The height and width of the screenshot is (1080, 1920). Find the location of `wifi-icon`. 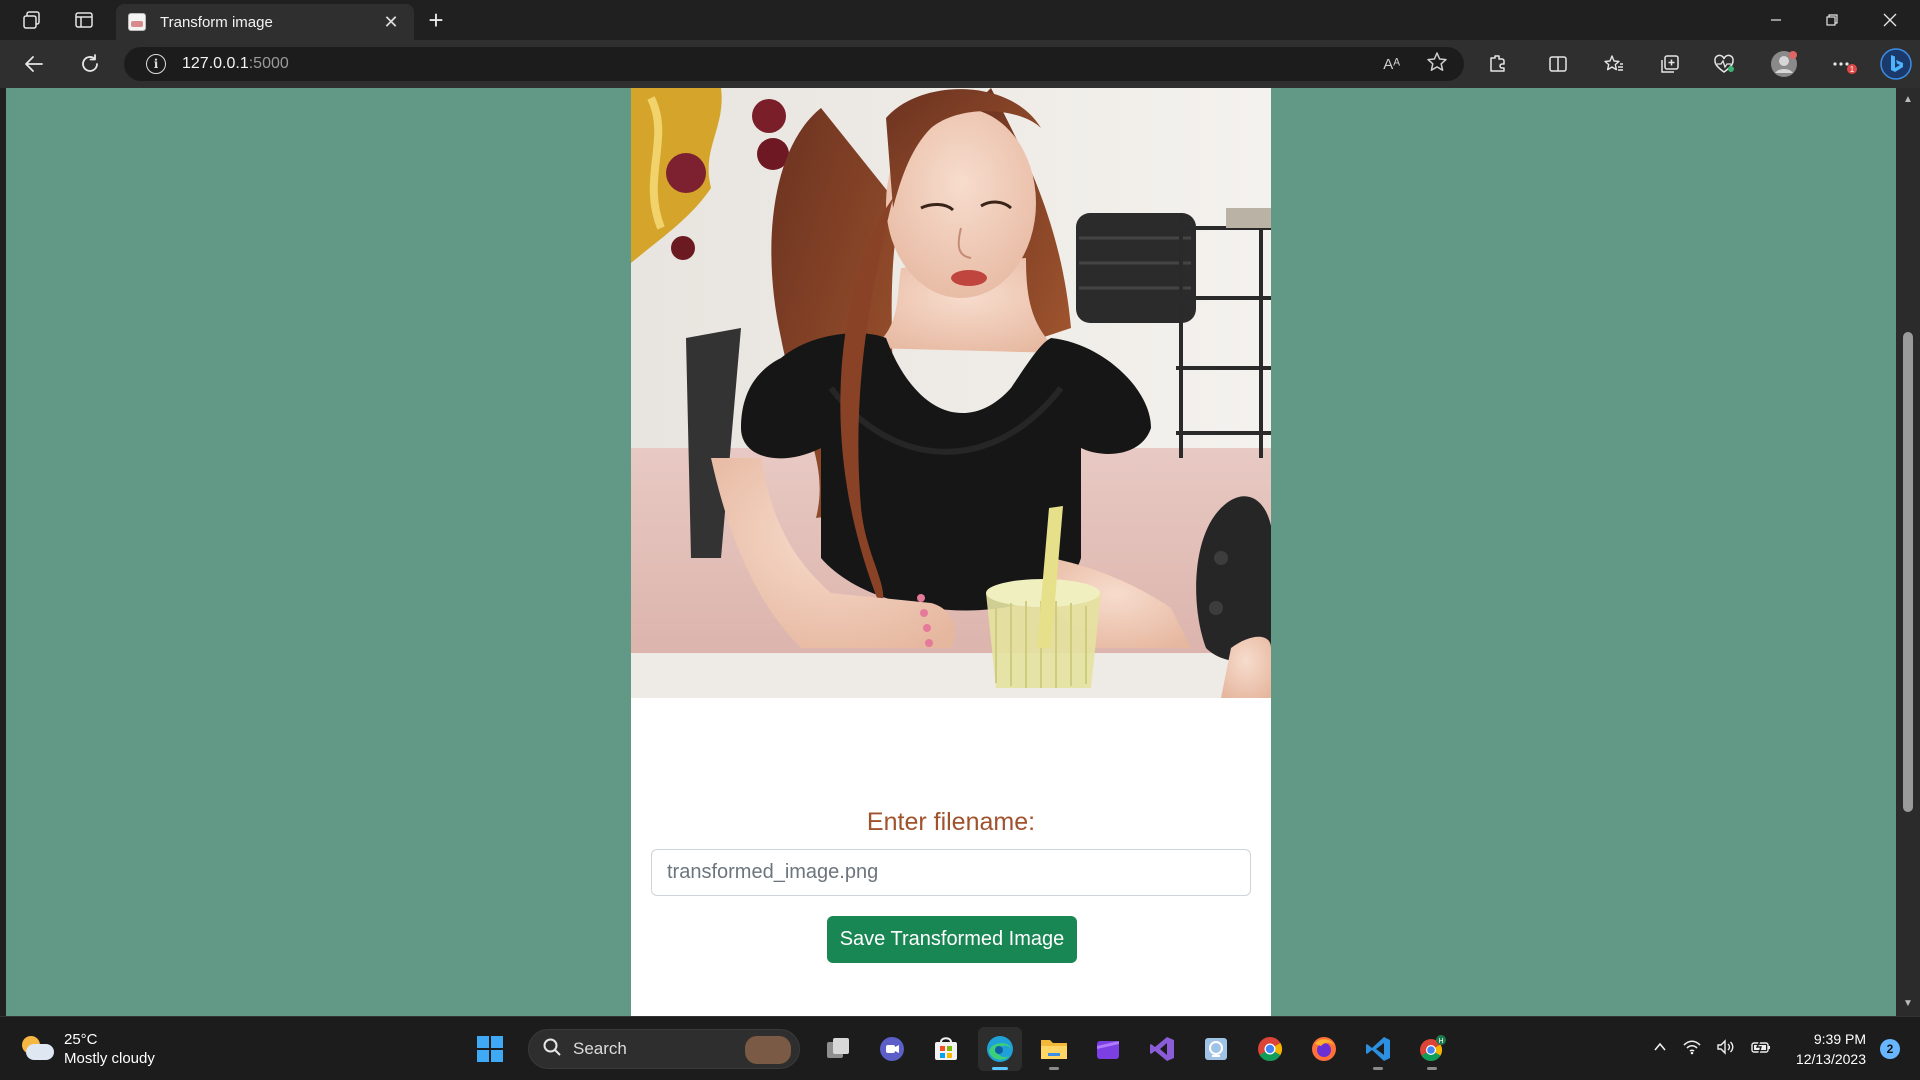

wifi-icon is located at coordinates (1692, 1049).